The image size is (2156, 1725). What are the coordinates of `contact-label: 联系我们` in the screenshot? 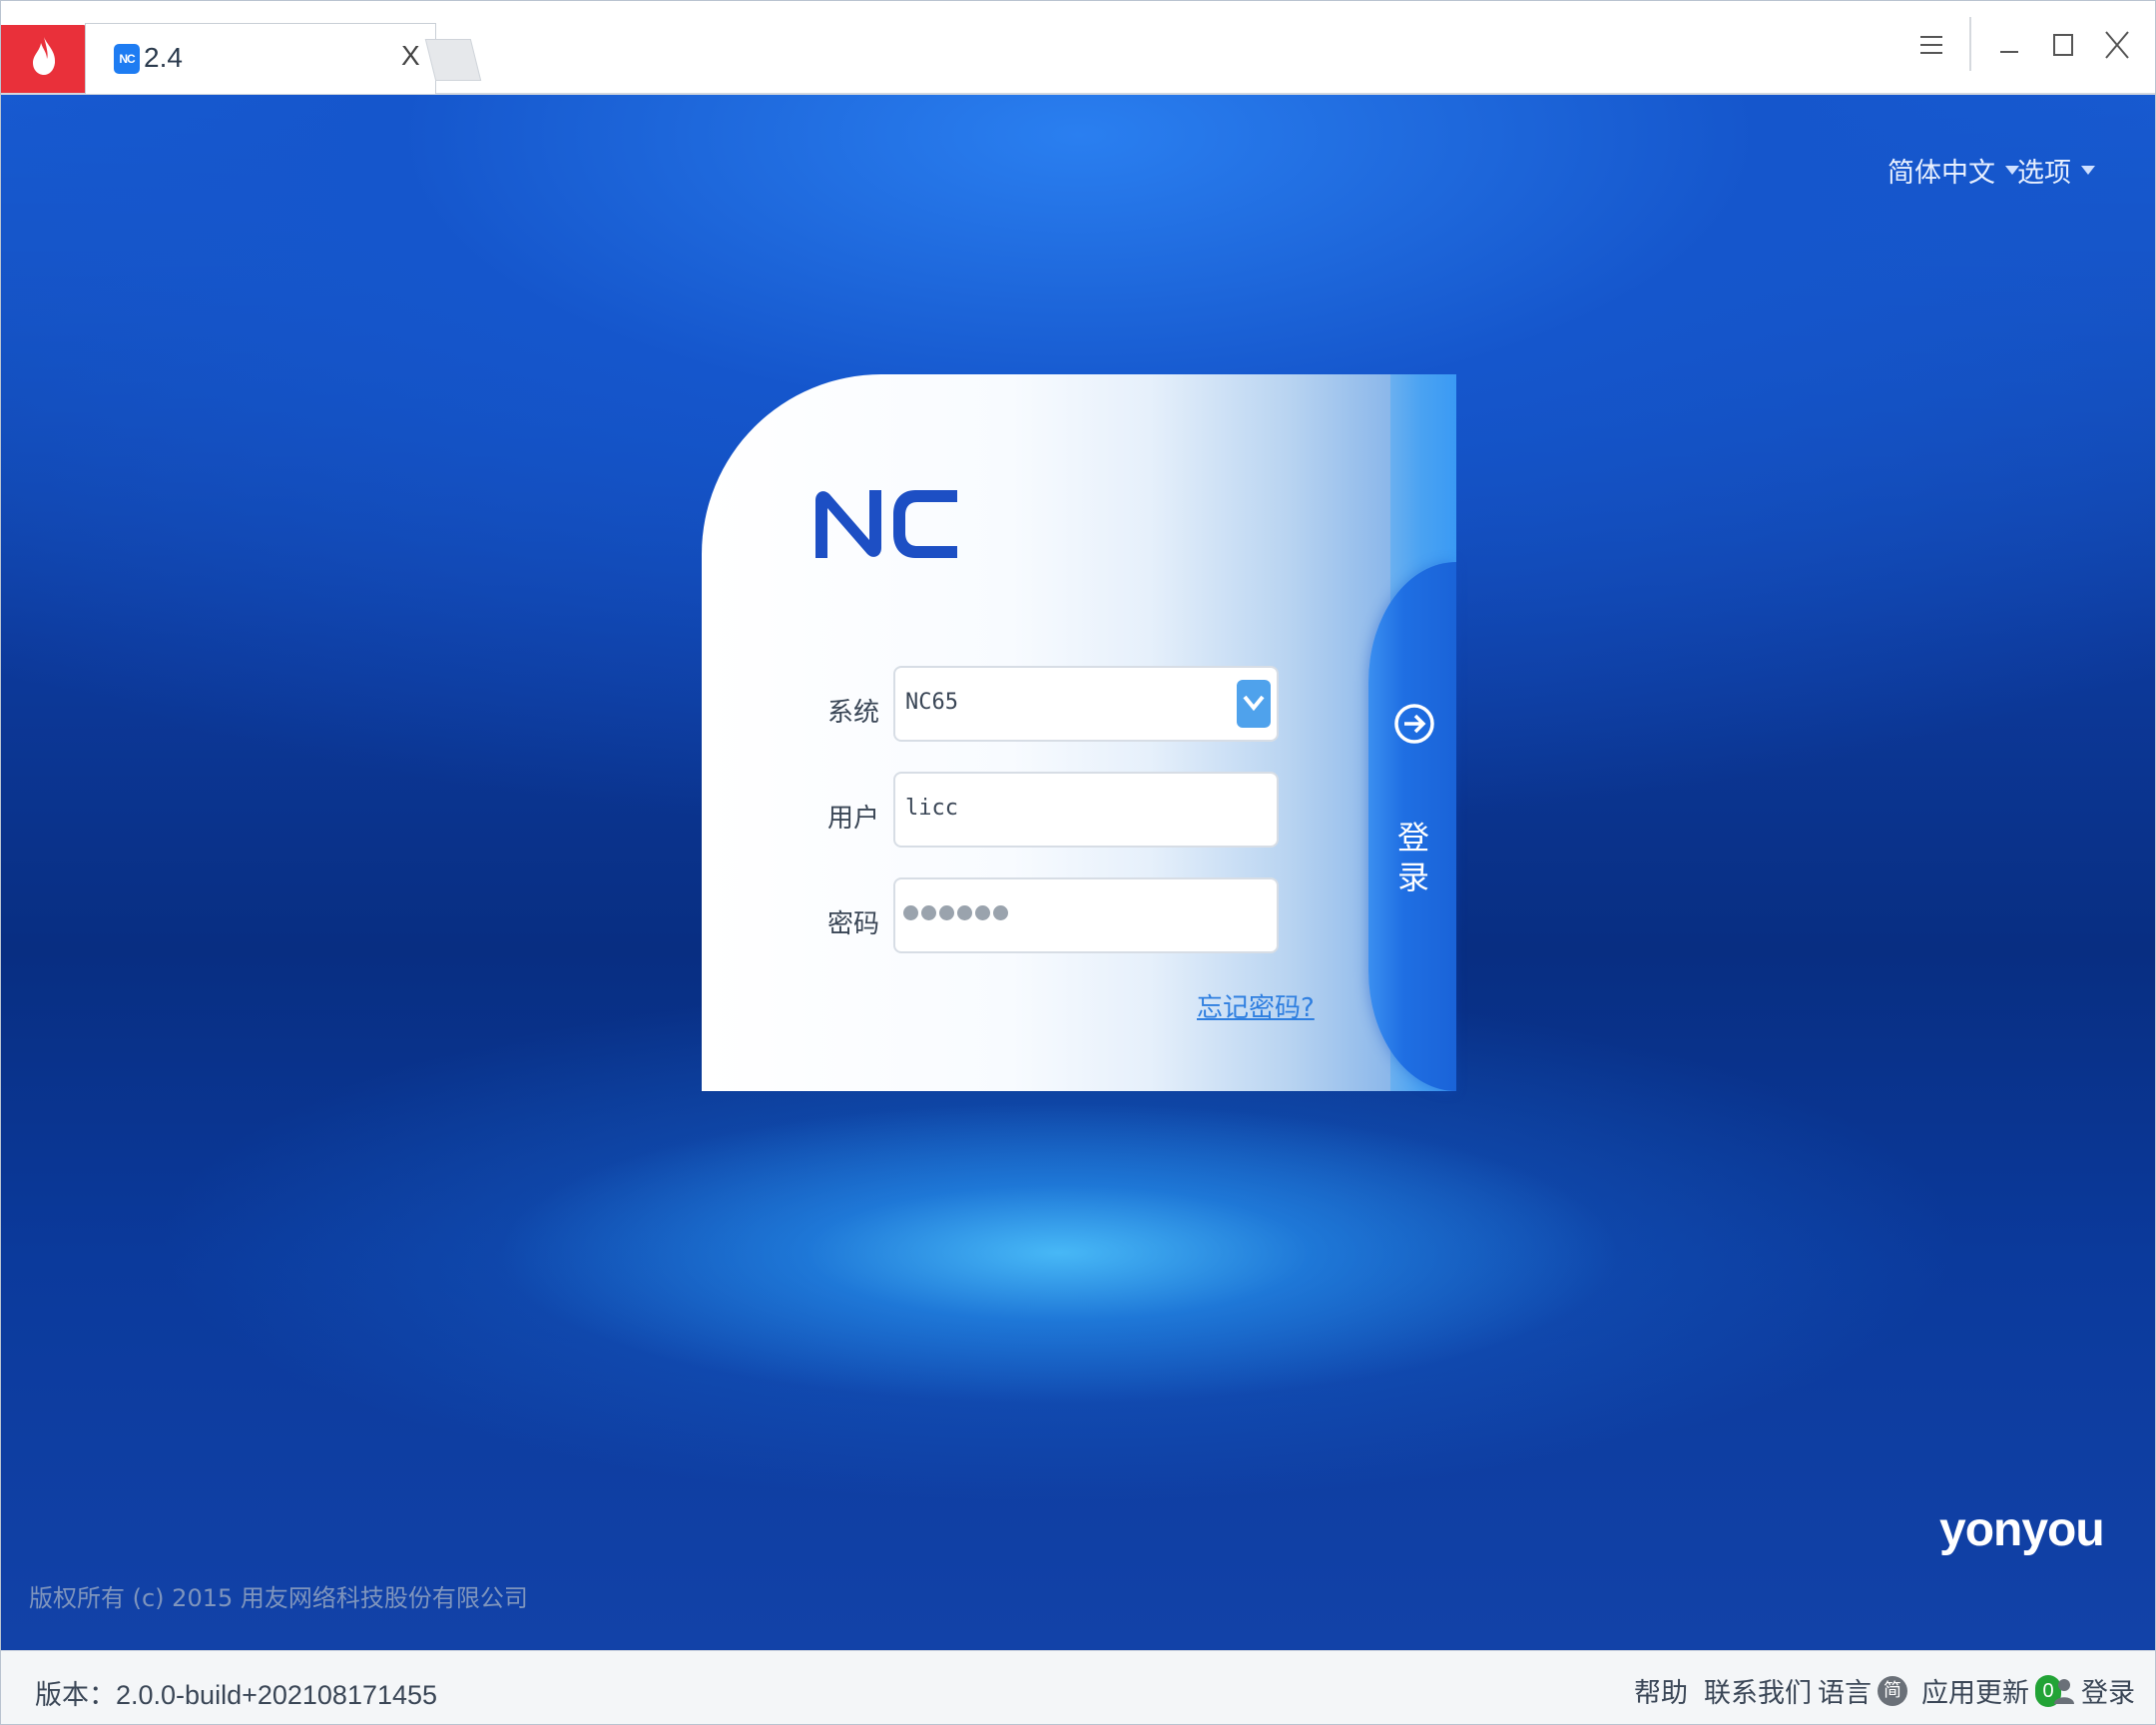 It's located at (1758, 1693).